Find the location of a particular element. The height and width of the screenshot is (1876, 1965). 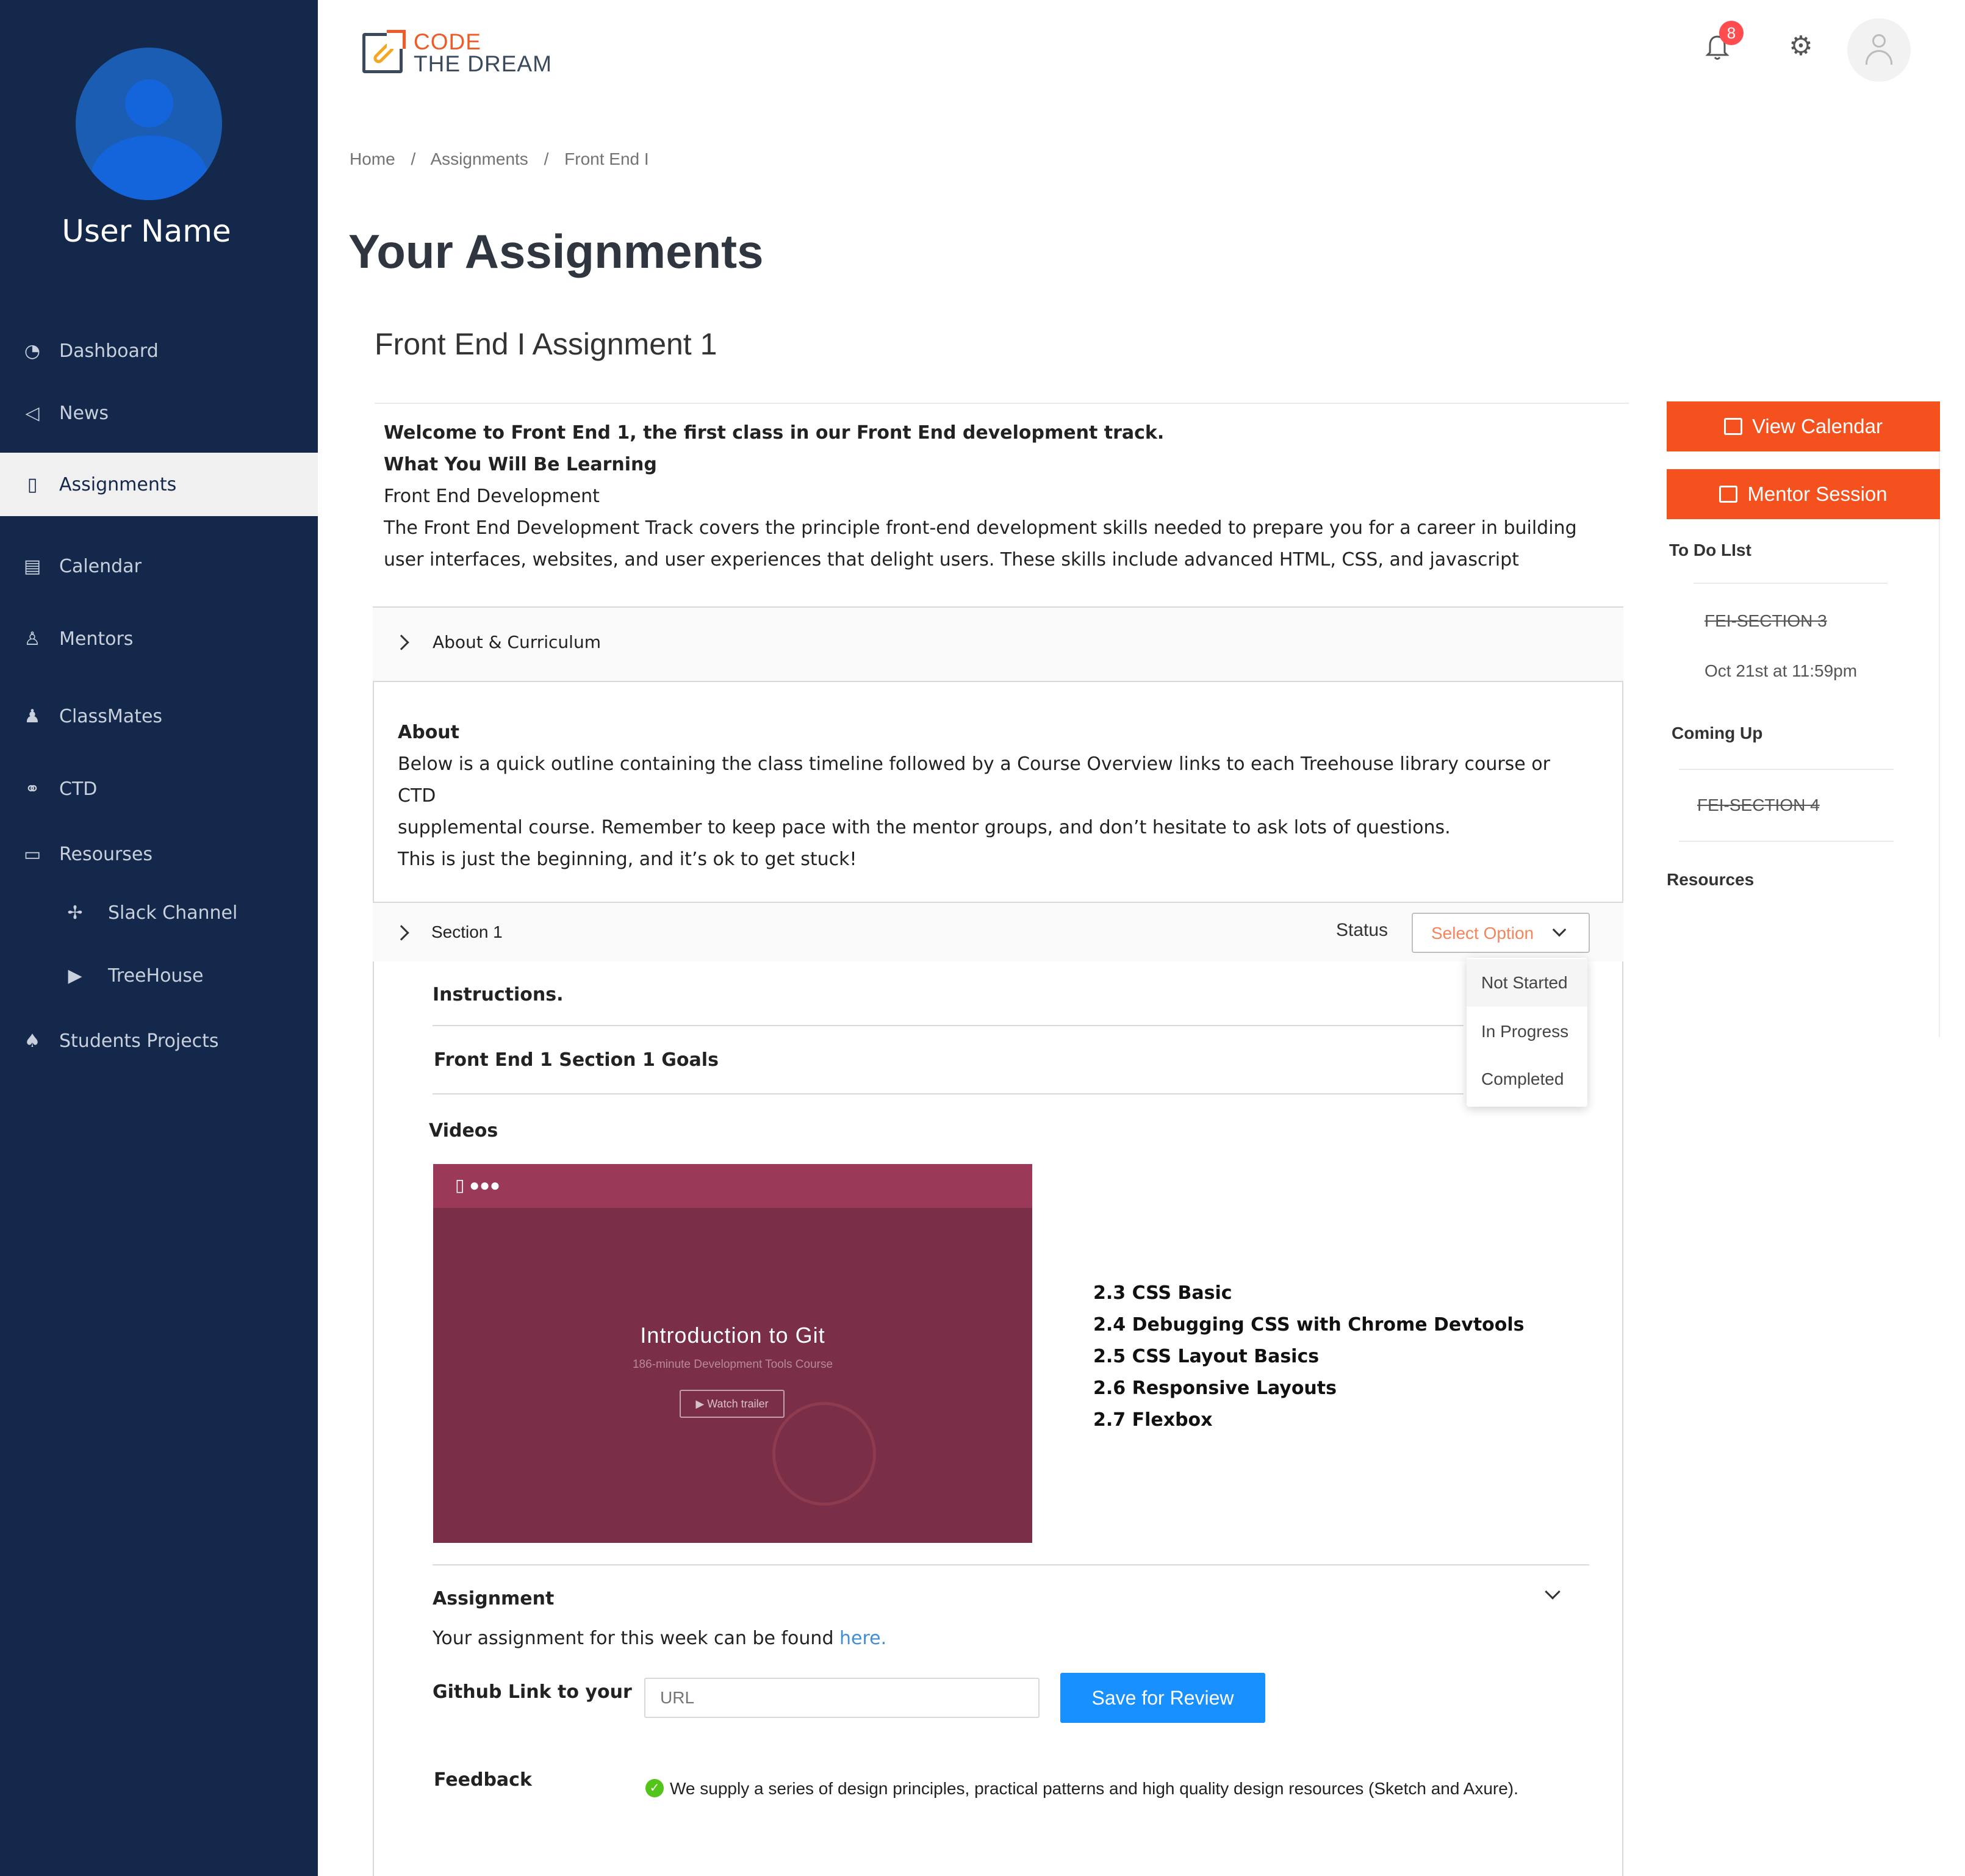

option-not-started: Not Started is located at coordinates (1527, 983).